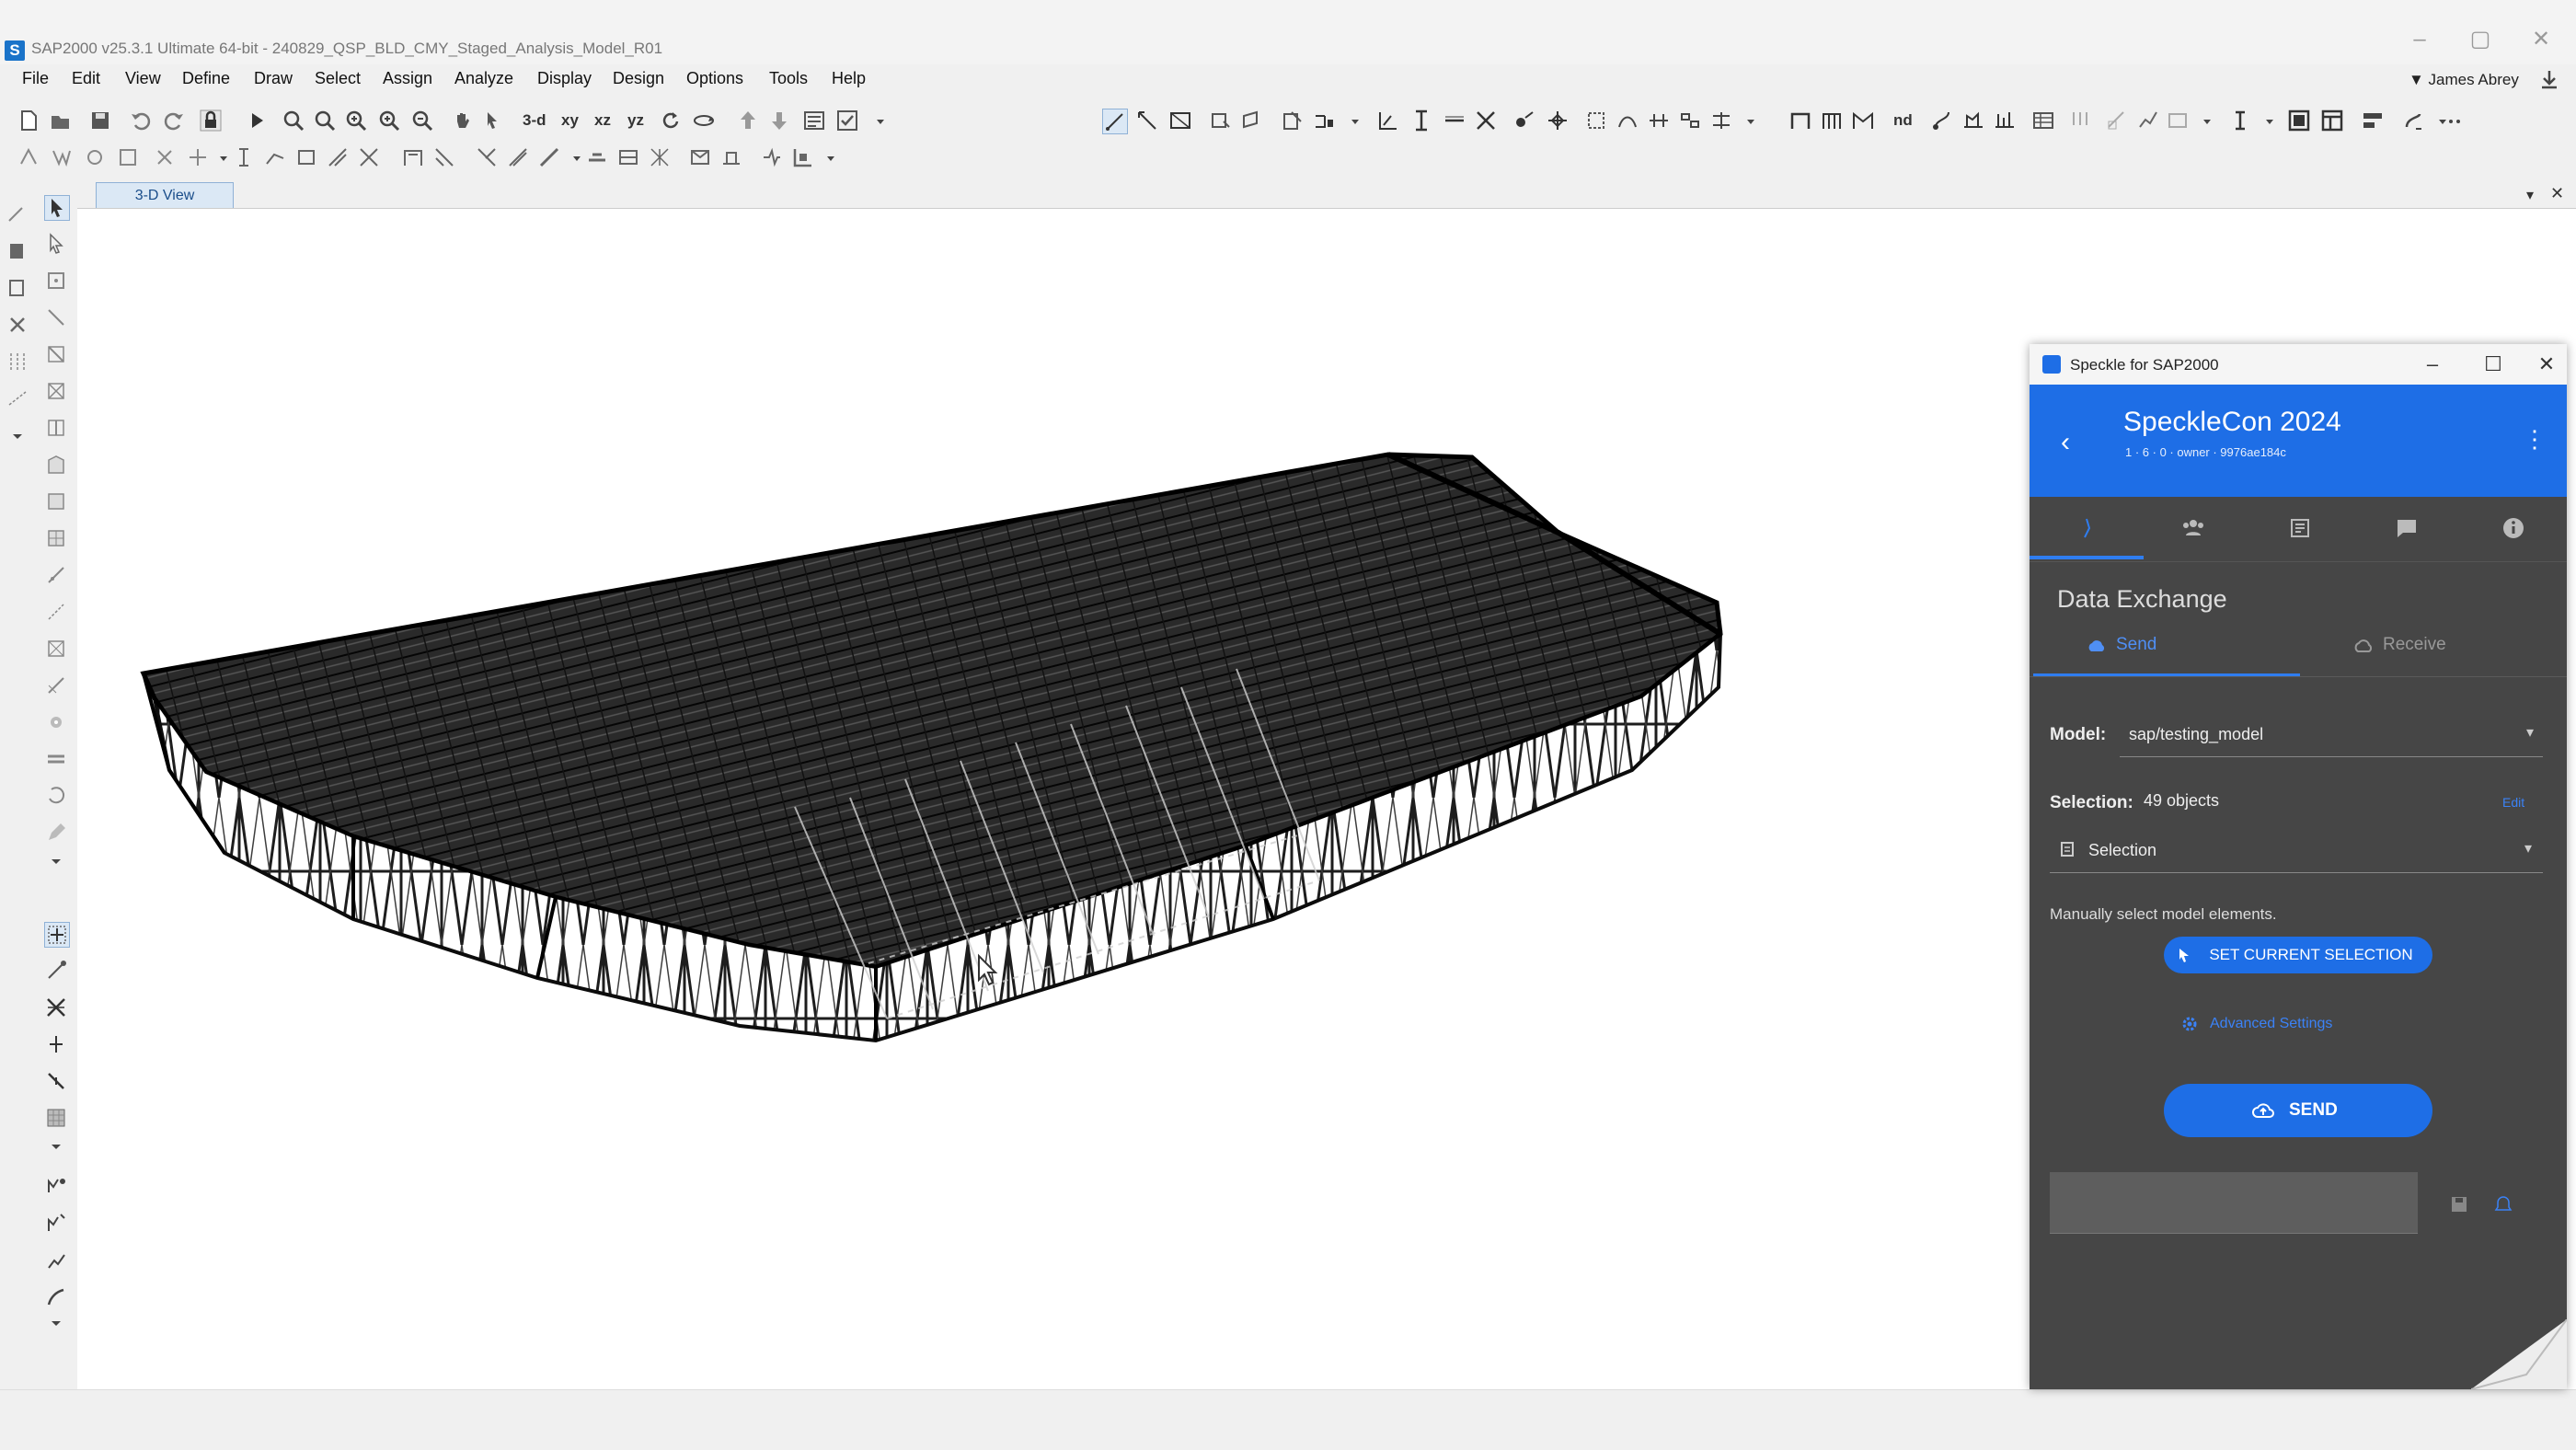 This screenshot has width=2576, height=1450. I want to click on window-layout-icon, so click(2299, 120).